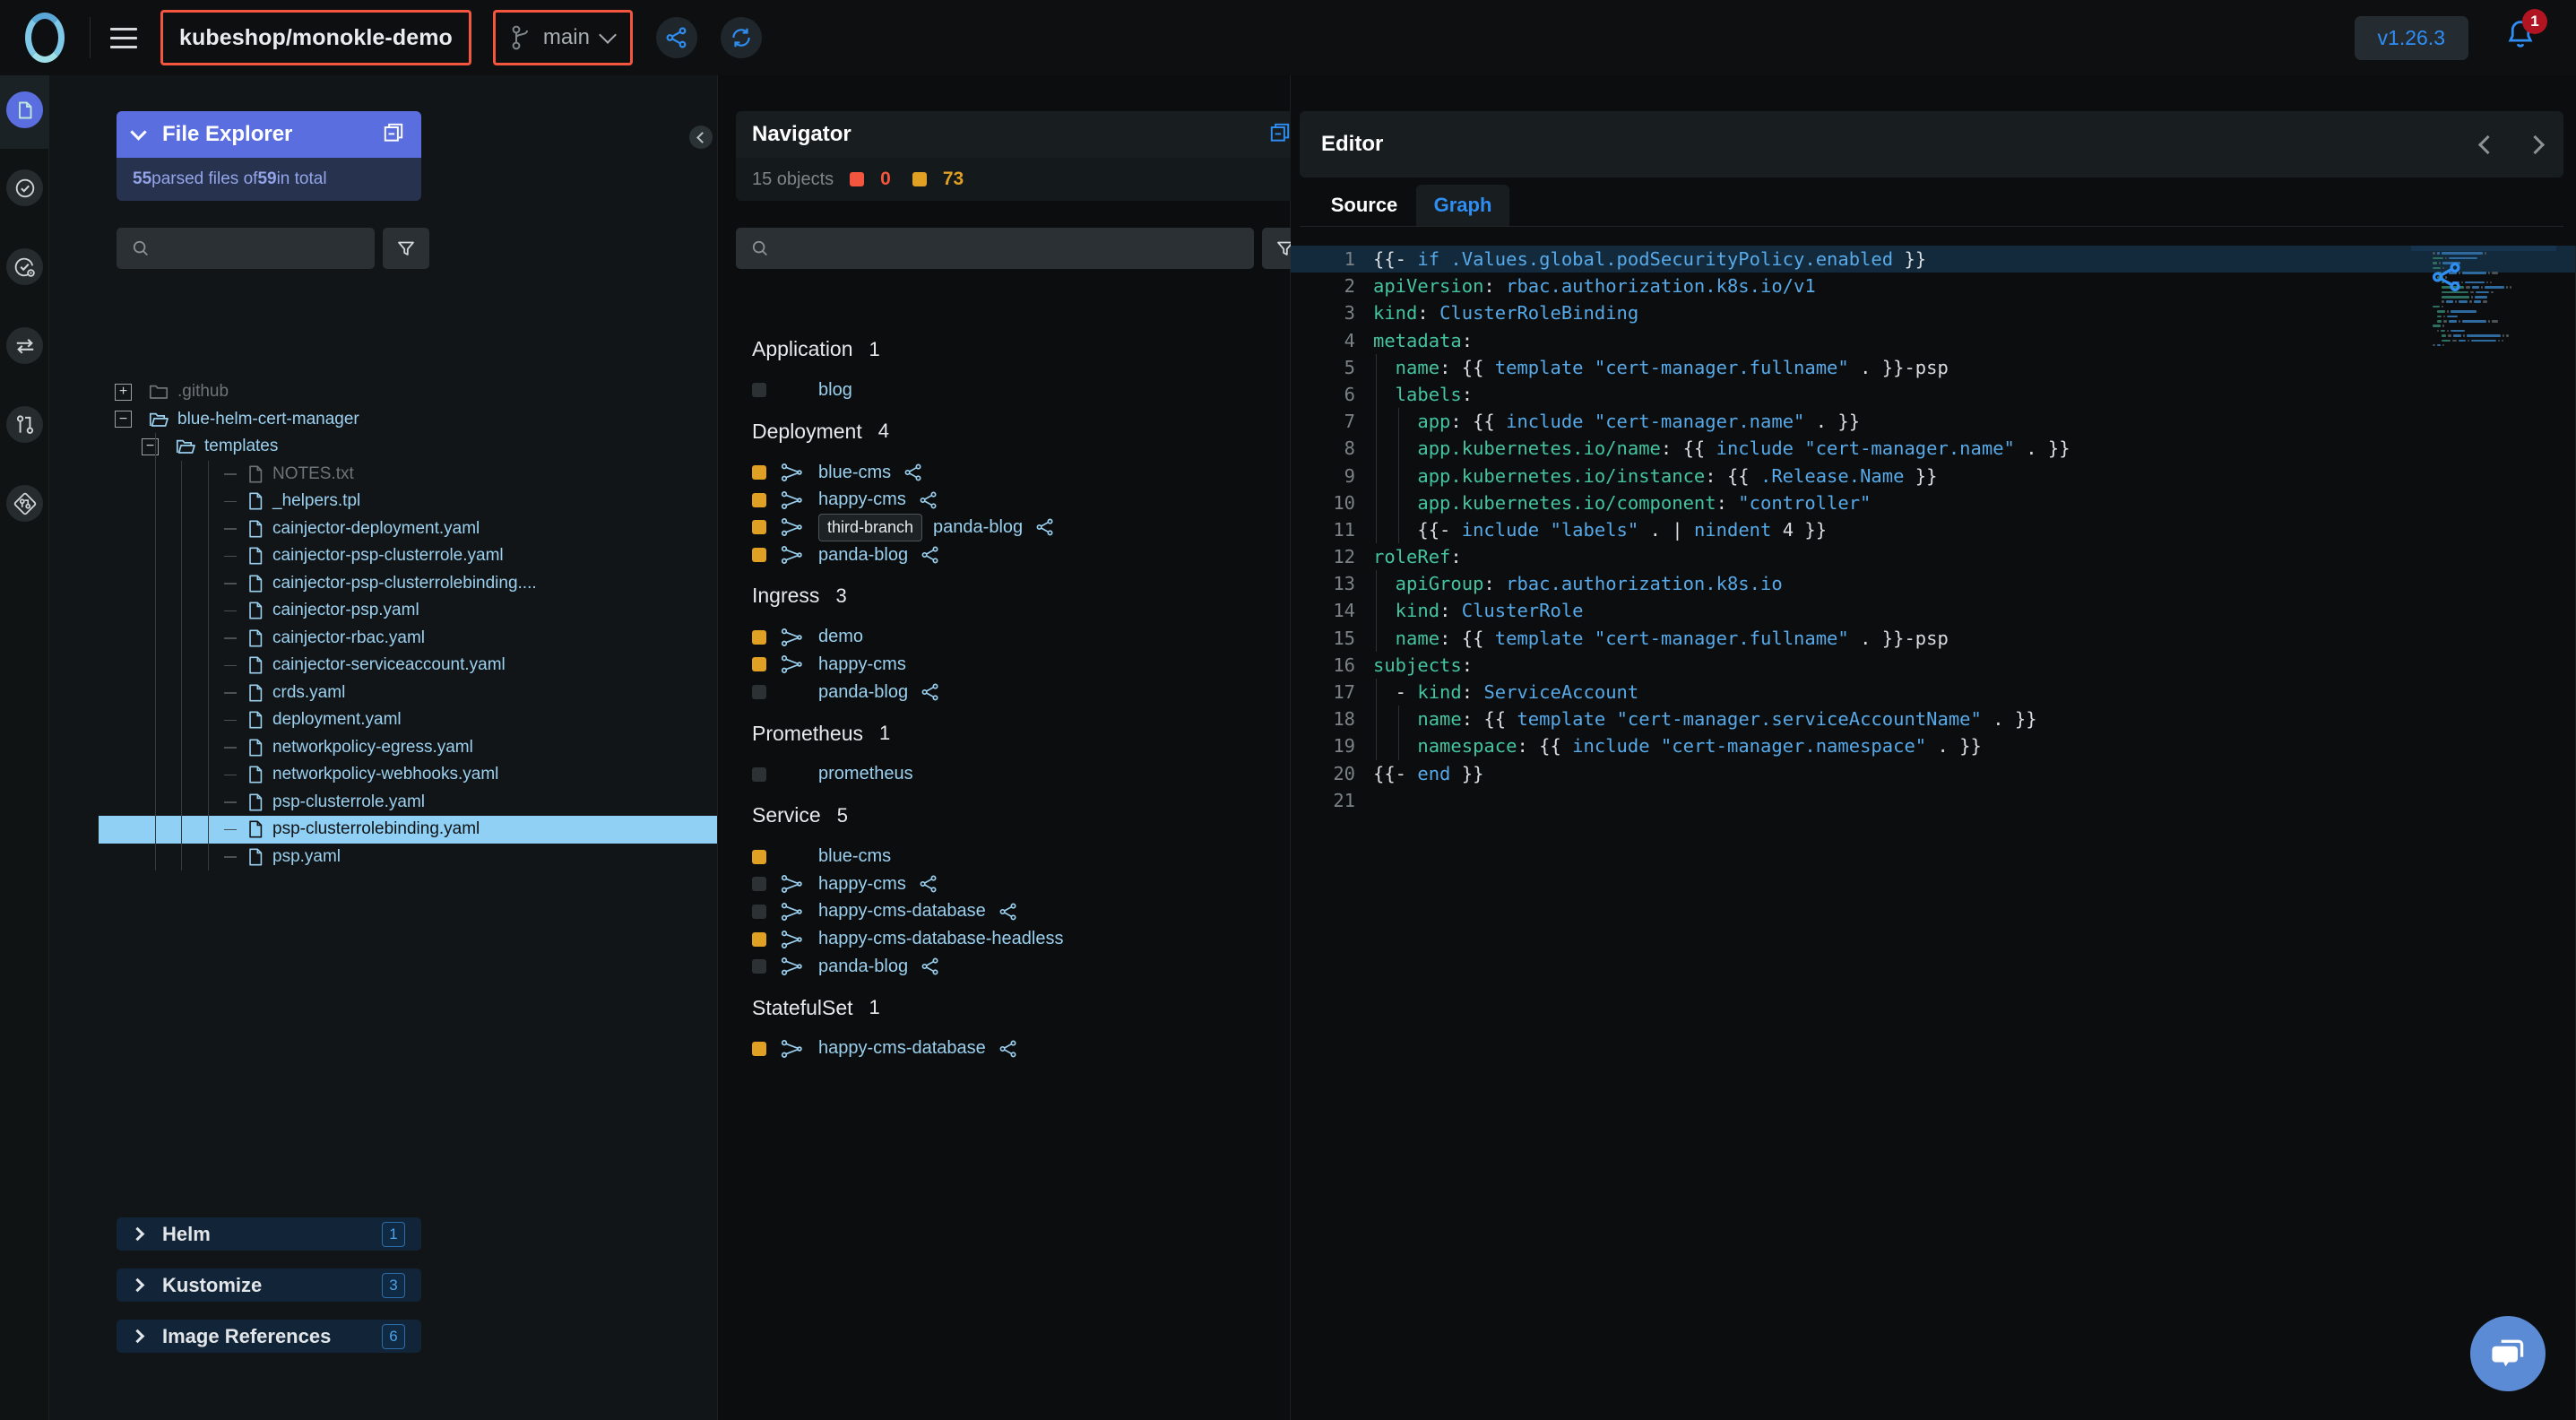  What do you see at coordinates (24, 425) in the screenshot?
I see `rail-item-pull-request` at bounding box center [24, 425].